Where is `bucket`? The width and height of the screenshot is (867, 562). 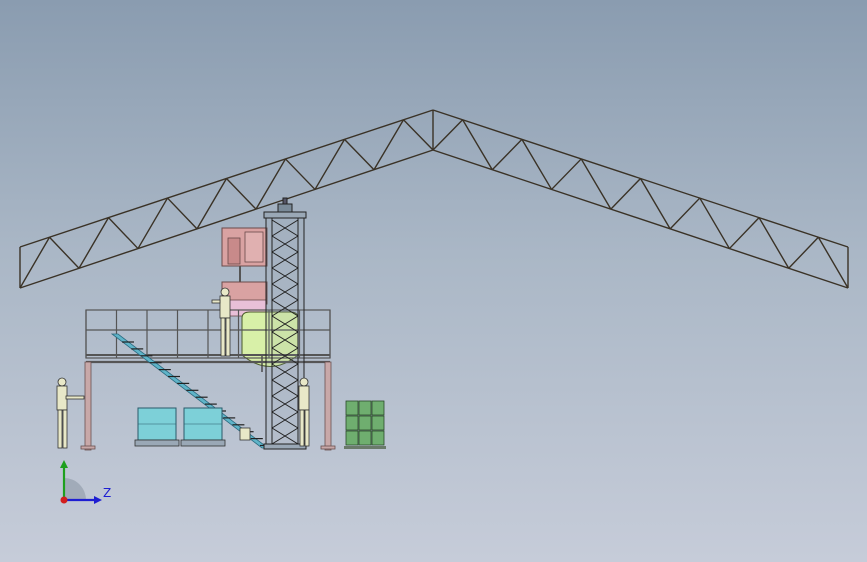 bucket is located at coordinates (245, 434).